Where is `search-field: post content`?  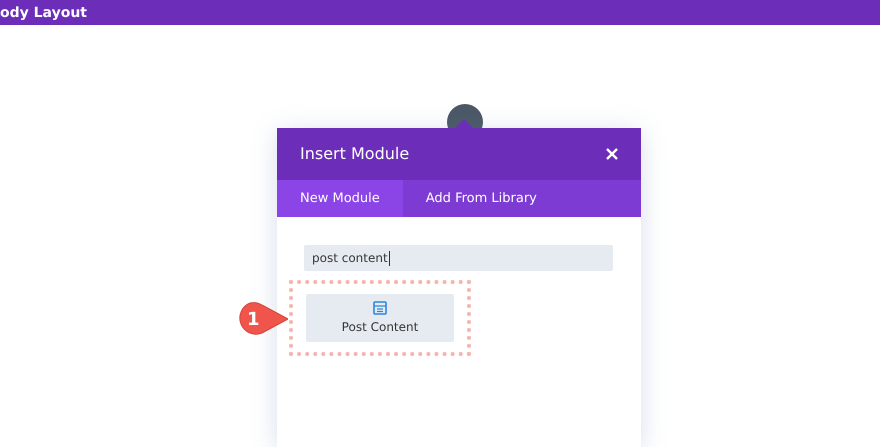 search-field: post content is located at coordinates (458, 258).